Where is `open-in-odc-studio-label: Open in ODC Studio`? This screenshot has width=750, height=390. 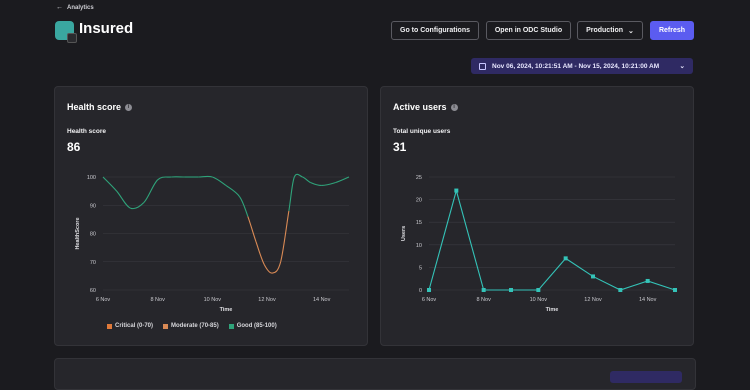
open-in-odc-studio-label: Open in ODC Studio is located at coordinates (528, 30).